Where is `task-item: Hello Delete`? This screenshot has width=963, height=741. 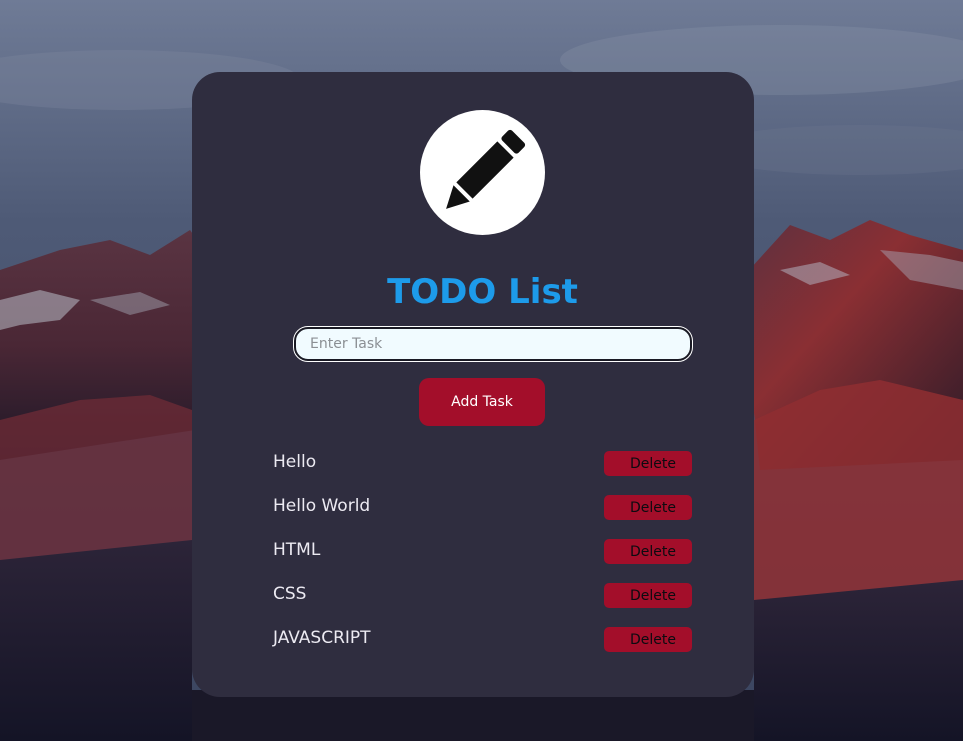 task-item: Hello Delete is located at coordinates (483, 464).